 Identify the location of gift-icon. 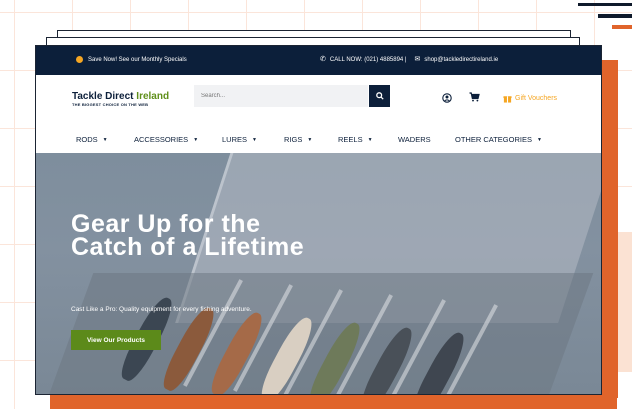
(507, 99).